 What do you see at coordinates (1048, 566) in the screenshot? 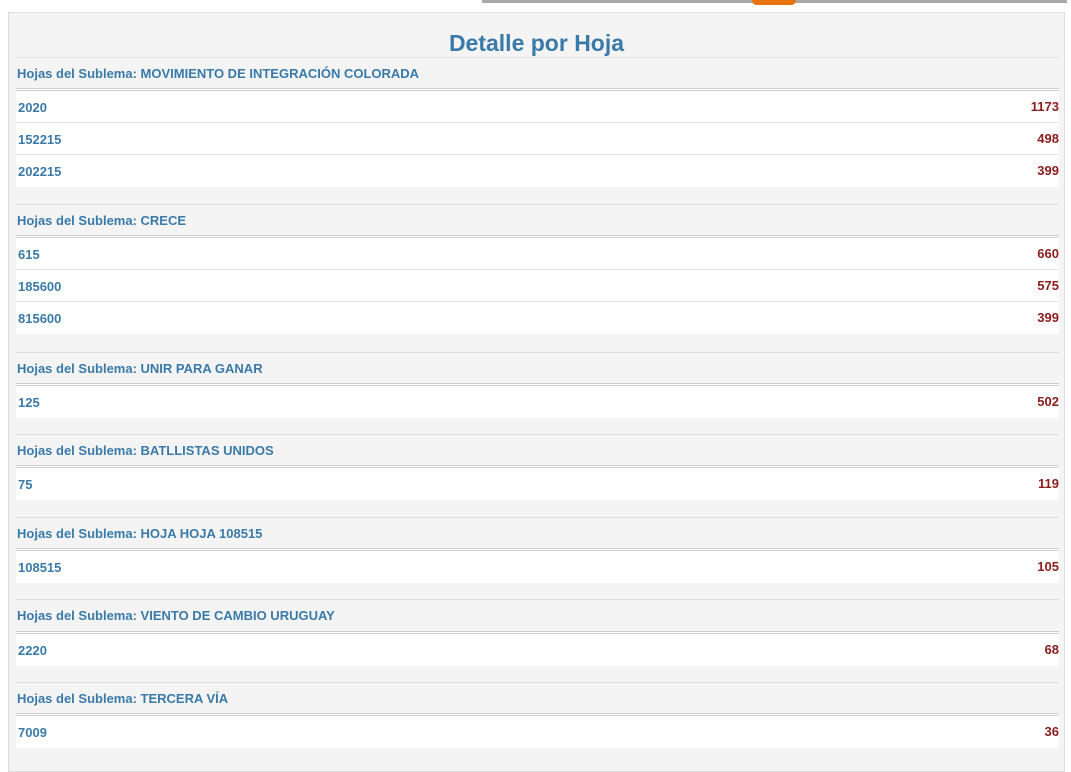
I see `vote-count: 105` at bounding box center [1048, 566].